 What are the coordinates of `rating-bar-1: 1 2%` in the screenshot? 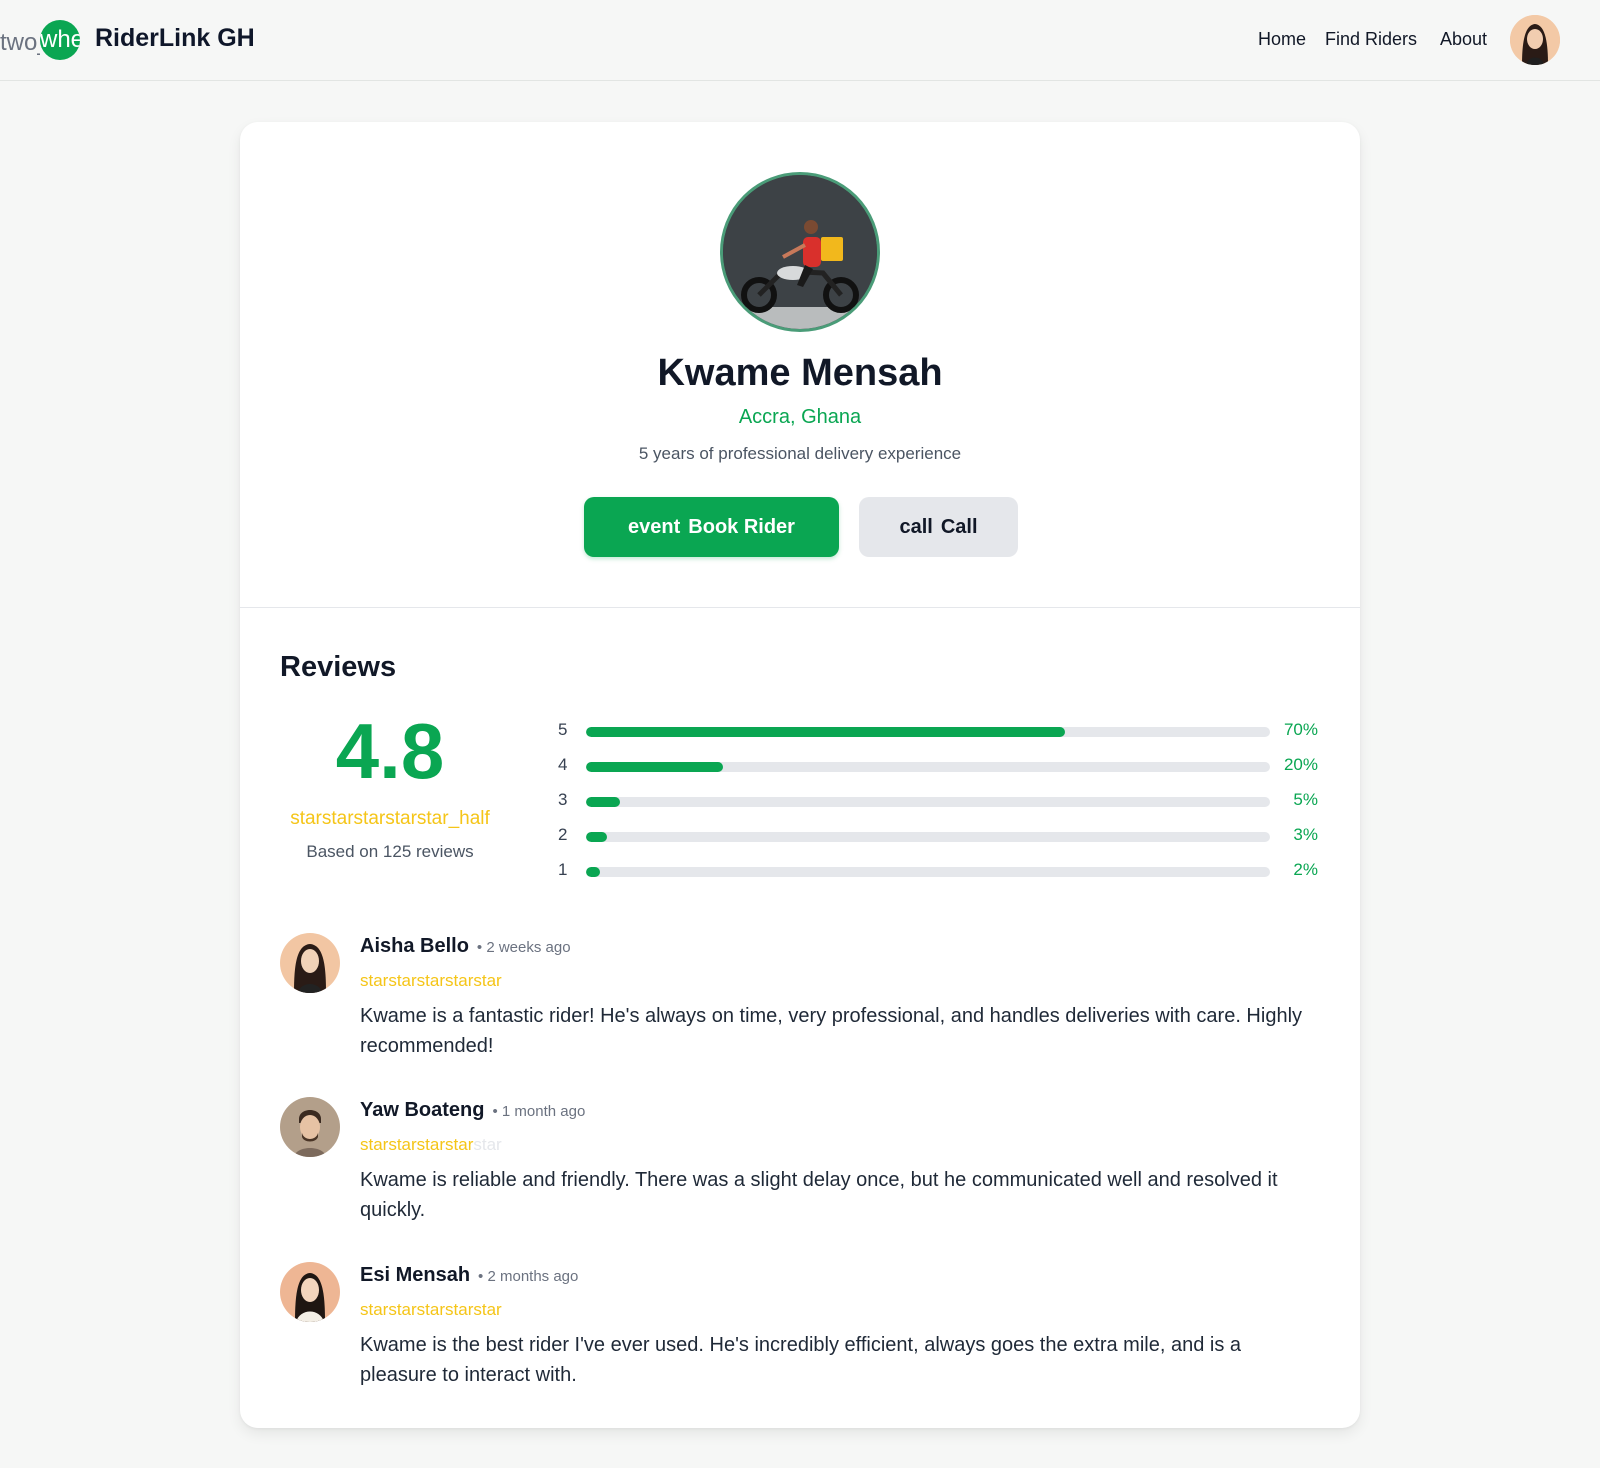 It's located at (938, 872).